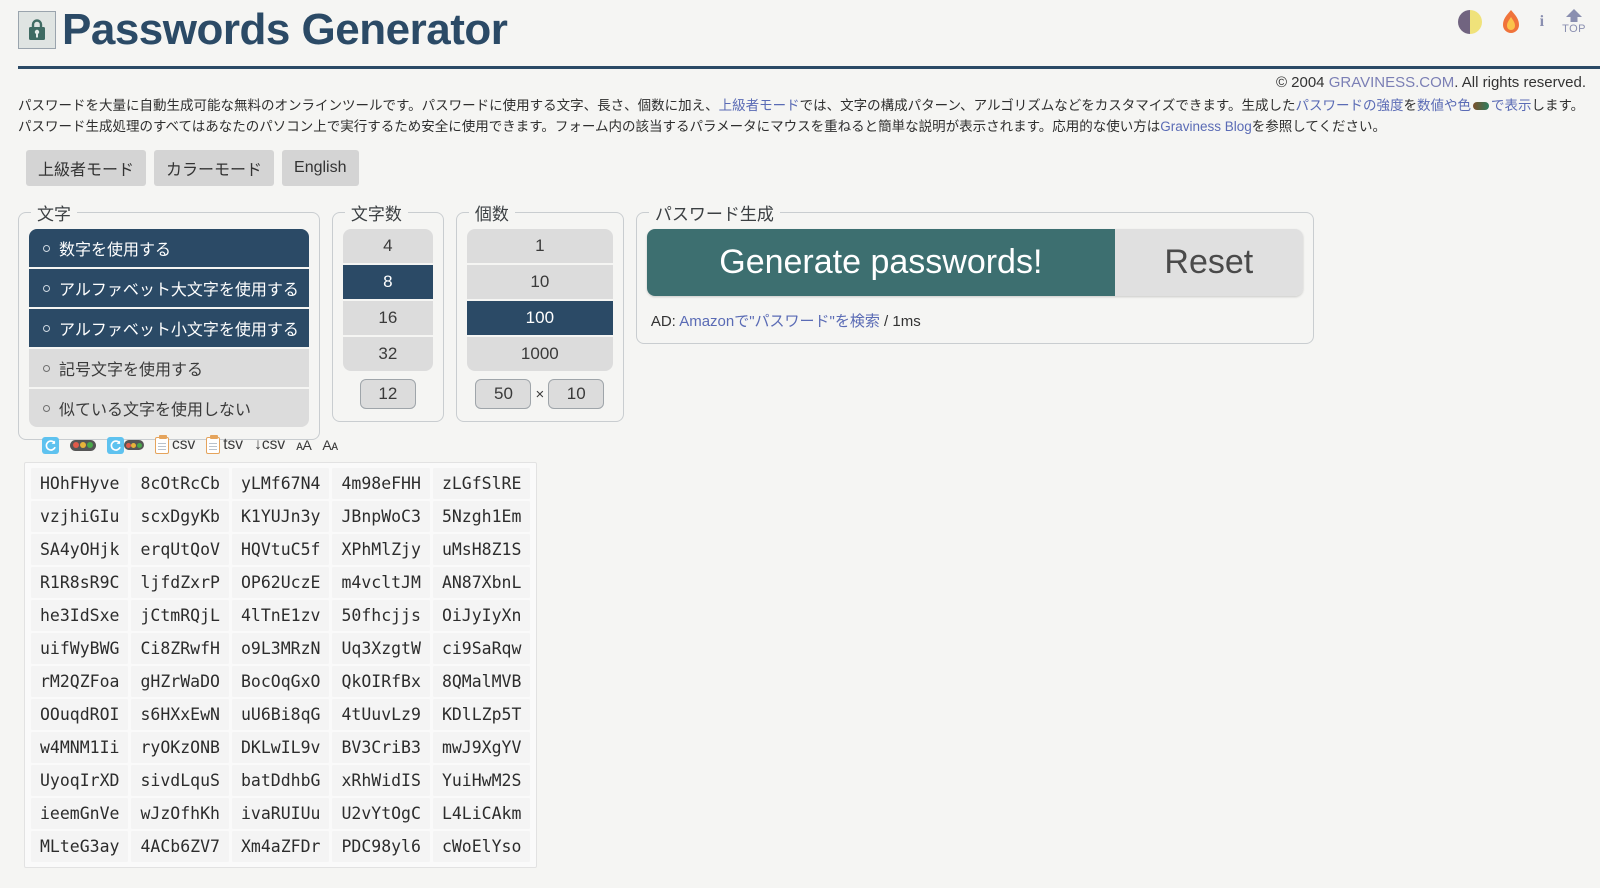 The height and width of the screenshot is (888, 1600). Describe the element at coordinates (280, 483) in the screenshot. I see `password-cell: yLMf67N4` at that location.